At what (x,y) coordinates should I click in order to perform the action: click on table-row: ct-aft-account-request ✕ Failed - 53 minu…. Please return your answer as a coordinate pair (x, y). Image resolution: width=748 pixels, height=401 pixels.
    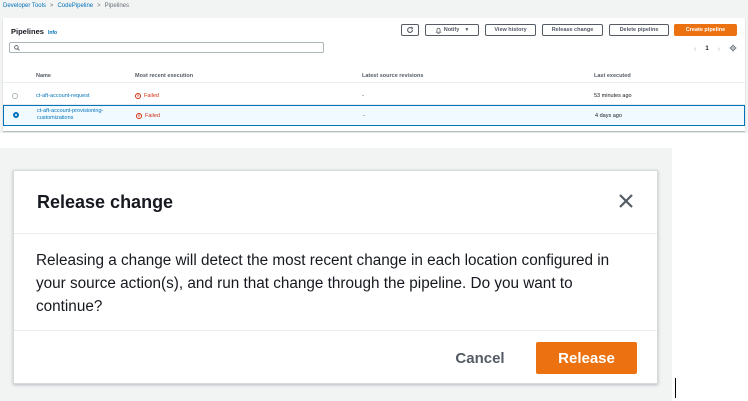
    Looking at the image, I should click on (374, 96).